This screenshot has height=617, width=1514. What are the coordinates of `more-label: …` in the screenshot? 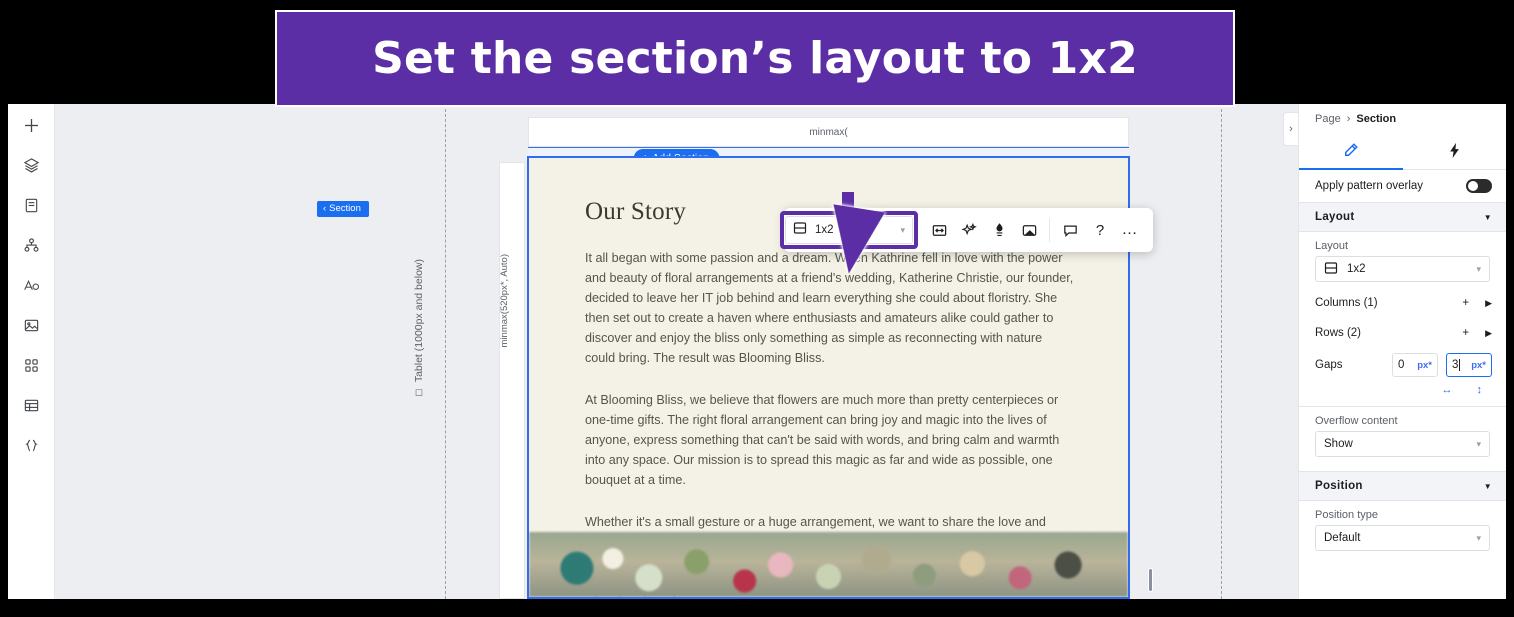 It's located at (1130, 229).